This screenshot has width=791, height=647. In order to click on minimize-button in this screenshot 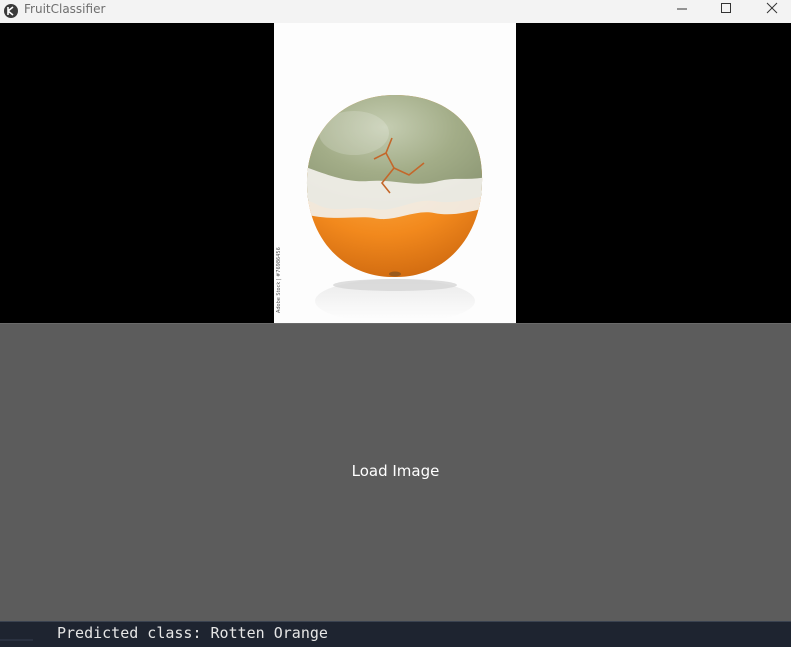, I will do `click(682, 11)`.